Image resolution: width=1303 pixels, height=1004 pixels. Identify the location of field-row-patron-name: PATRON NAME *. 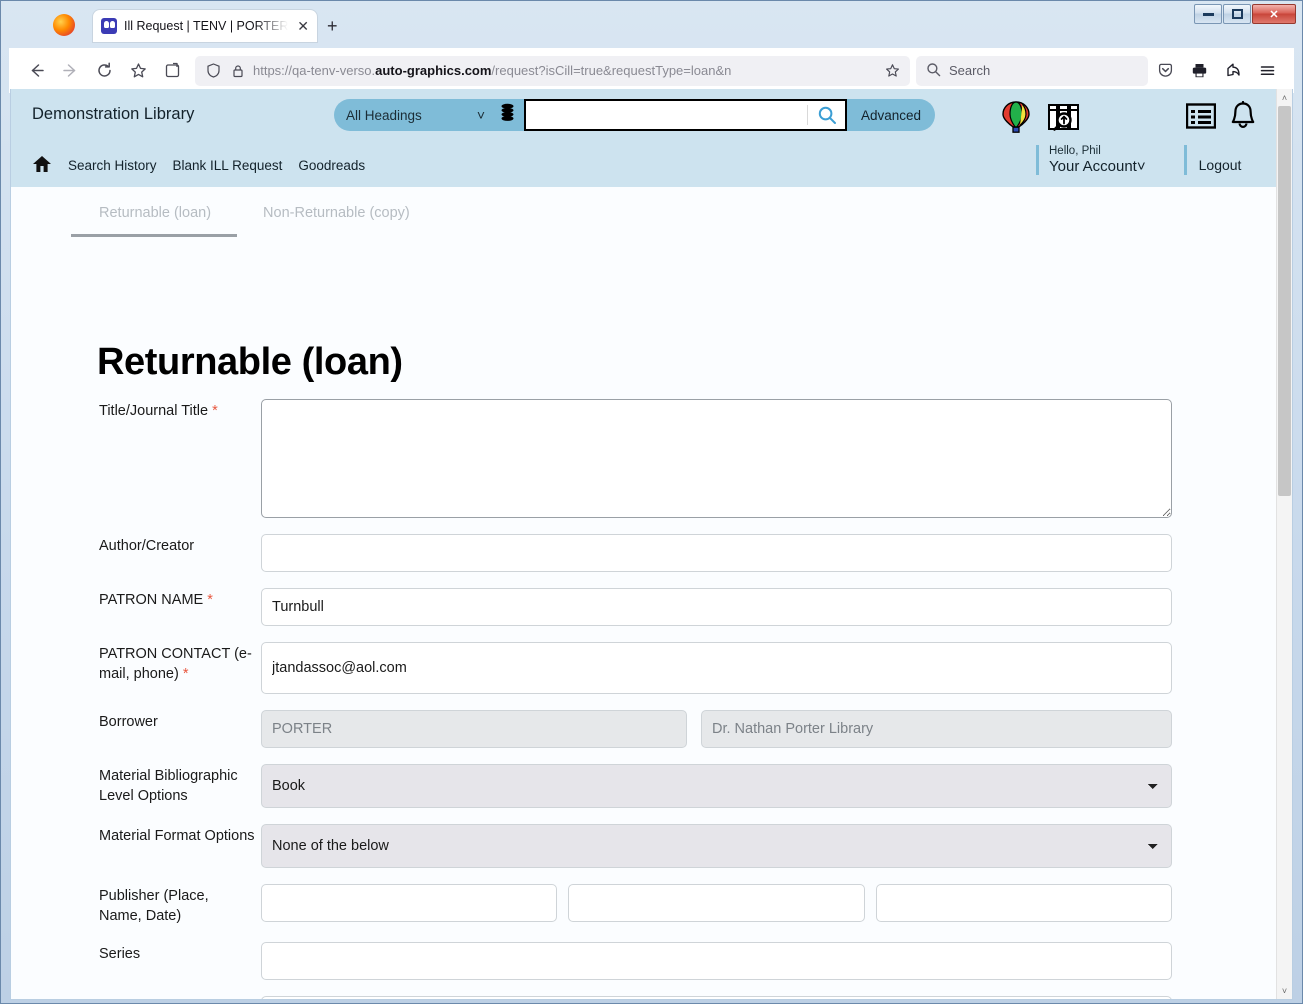
(643, 607).